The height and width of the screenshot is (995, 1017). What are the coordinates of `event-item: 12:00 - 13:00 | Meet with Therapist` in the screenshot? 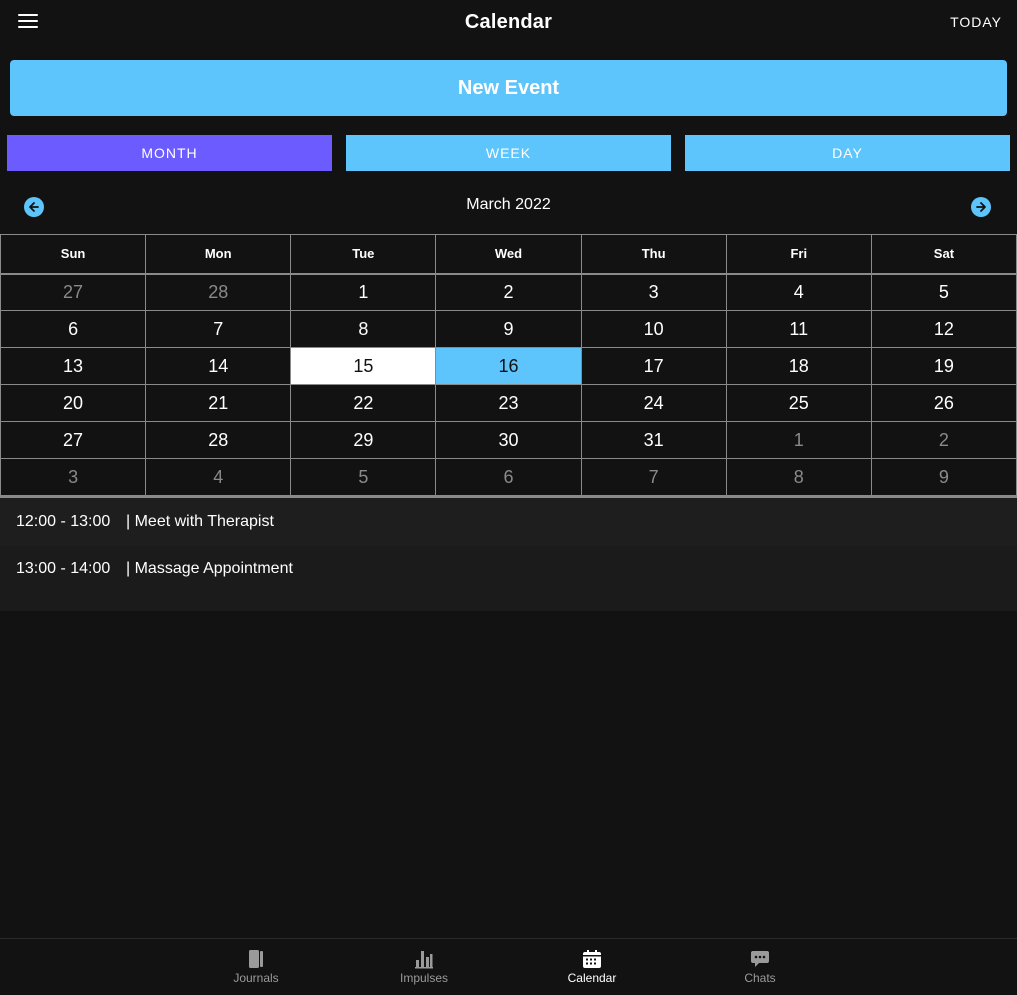 It's located at (508, 522).